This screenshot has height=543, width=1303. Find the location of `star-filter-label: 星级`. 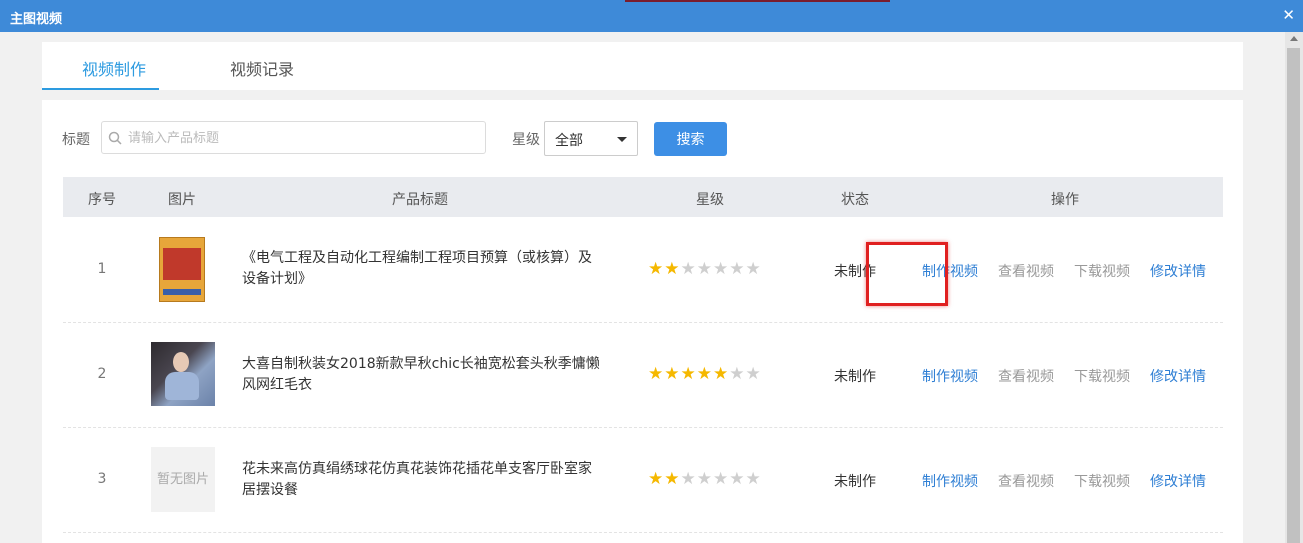

star-filter-label: 星级 is located at coordinates (526, 140).